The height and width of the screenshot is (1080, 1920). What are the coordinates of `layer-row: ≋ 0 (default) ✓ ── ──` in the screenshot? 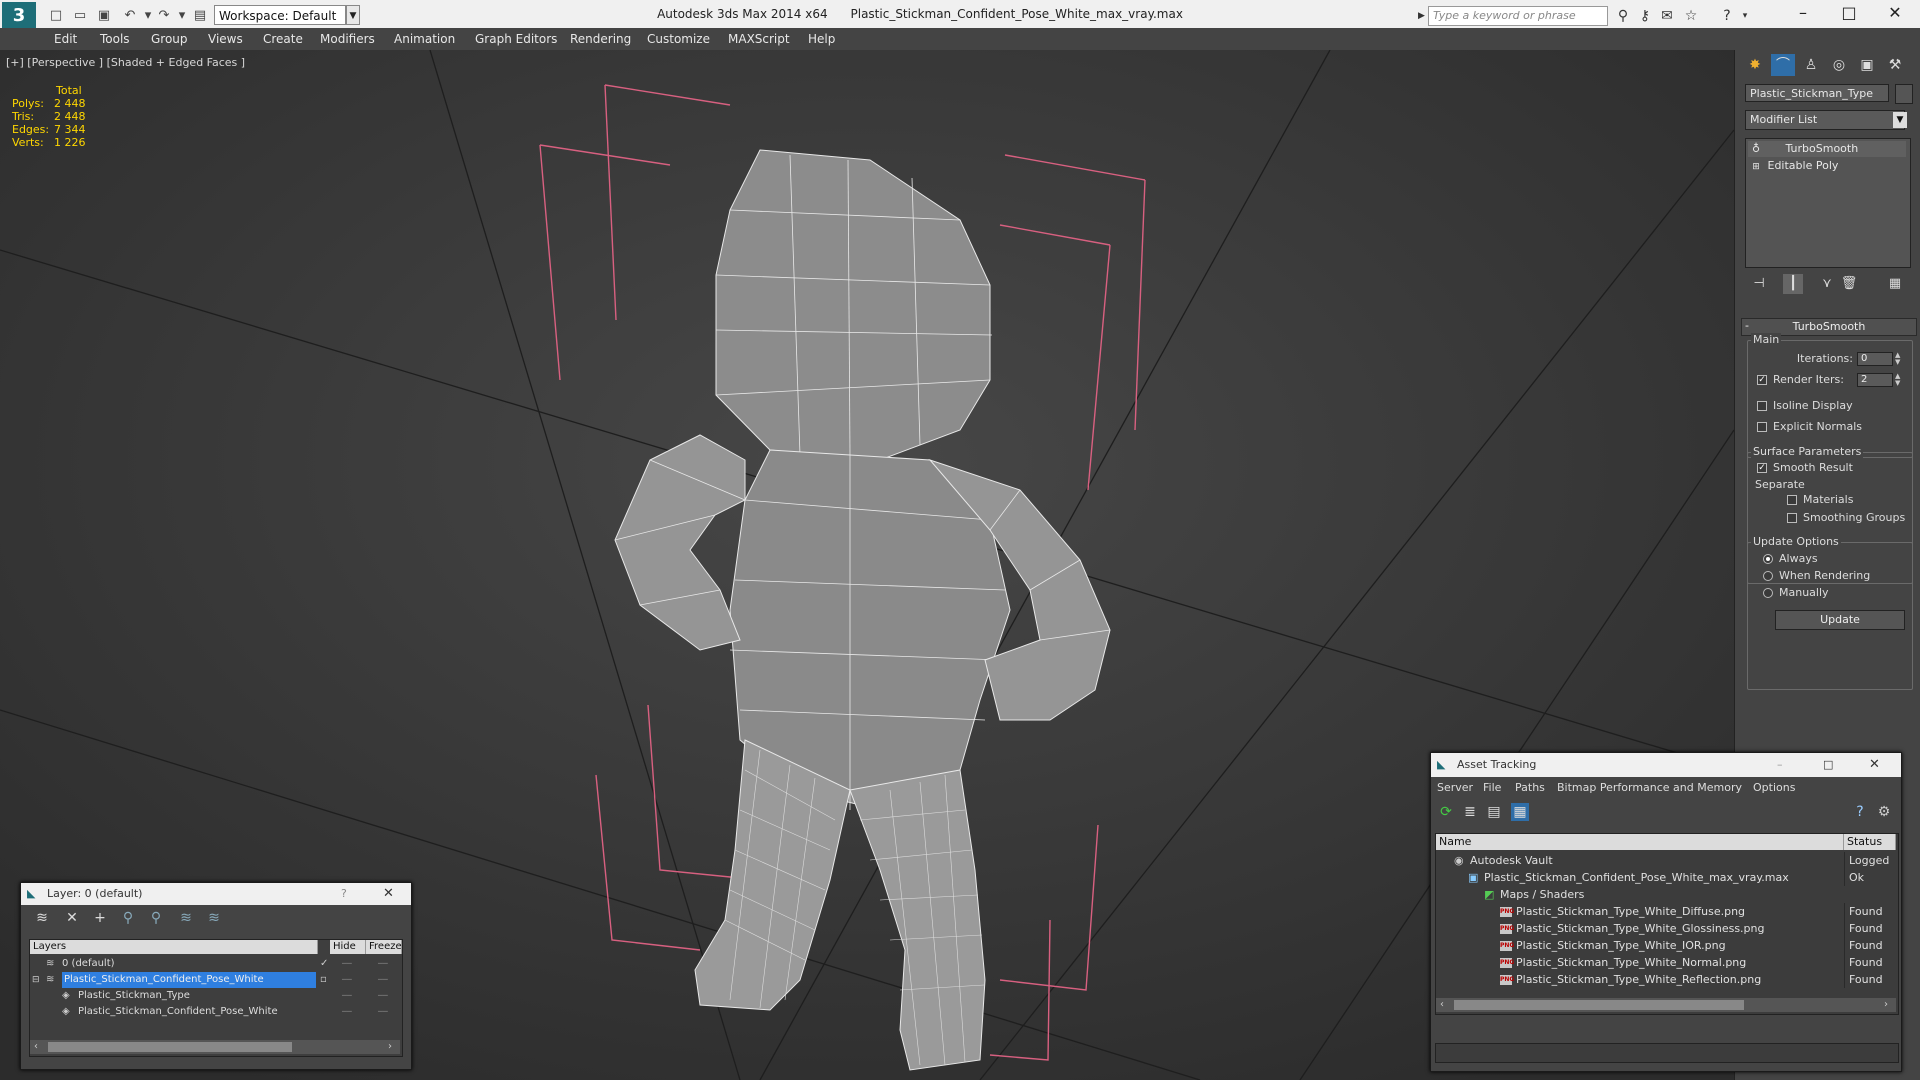 It's located at (215, 964).